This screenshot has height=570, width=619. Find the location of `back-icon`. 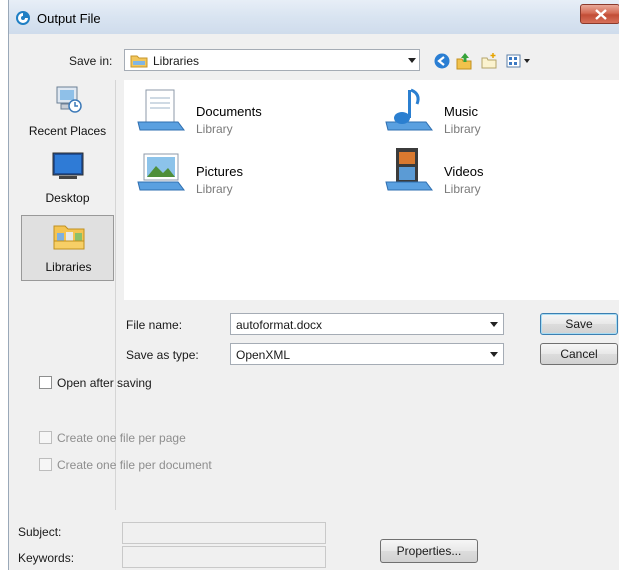

back-icon is located at coordinates (442, 61).